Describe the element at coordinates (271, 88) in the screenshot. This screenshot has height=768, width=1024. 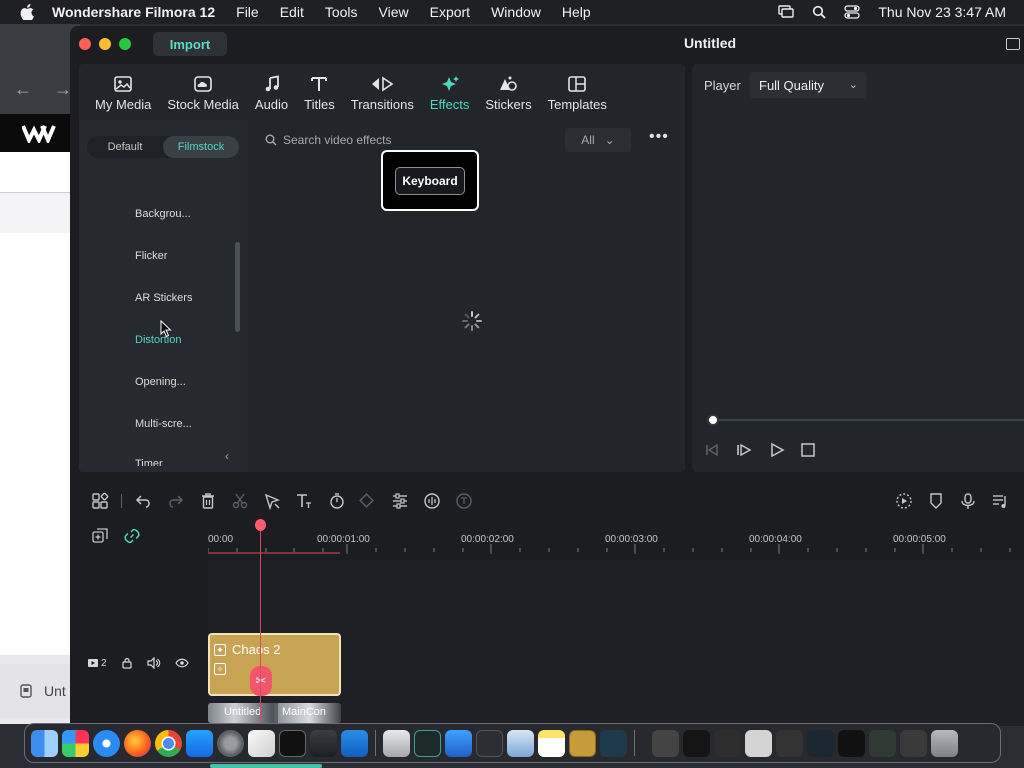
I see `tab-audio: Audio` at that location.